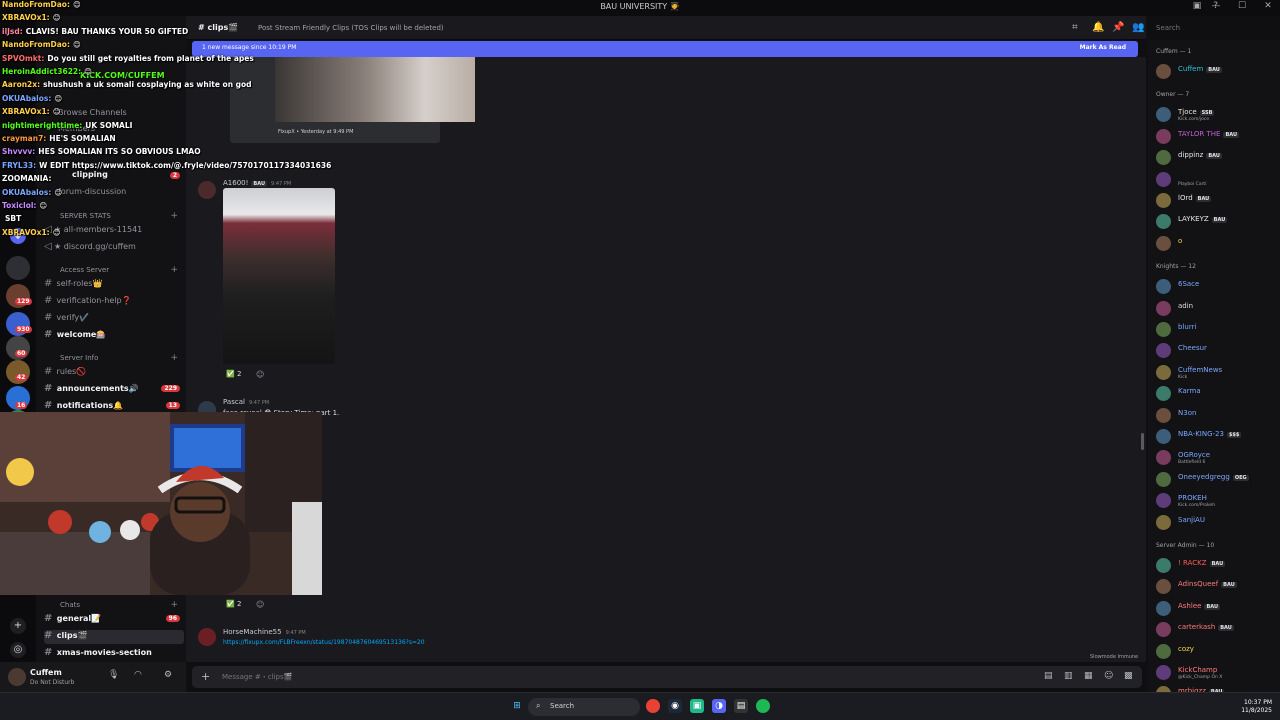 This screenshot has width=1280, height=720. I want to click on channel-general: # general📝, so click(114, 620).